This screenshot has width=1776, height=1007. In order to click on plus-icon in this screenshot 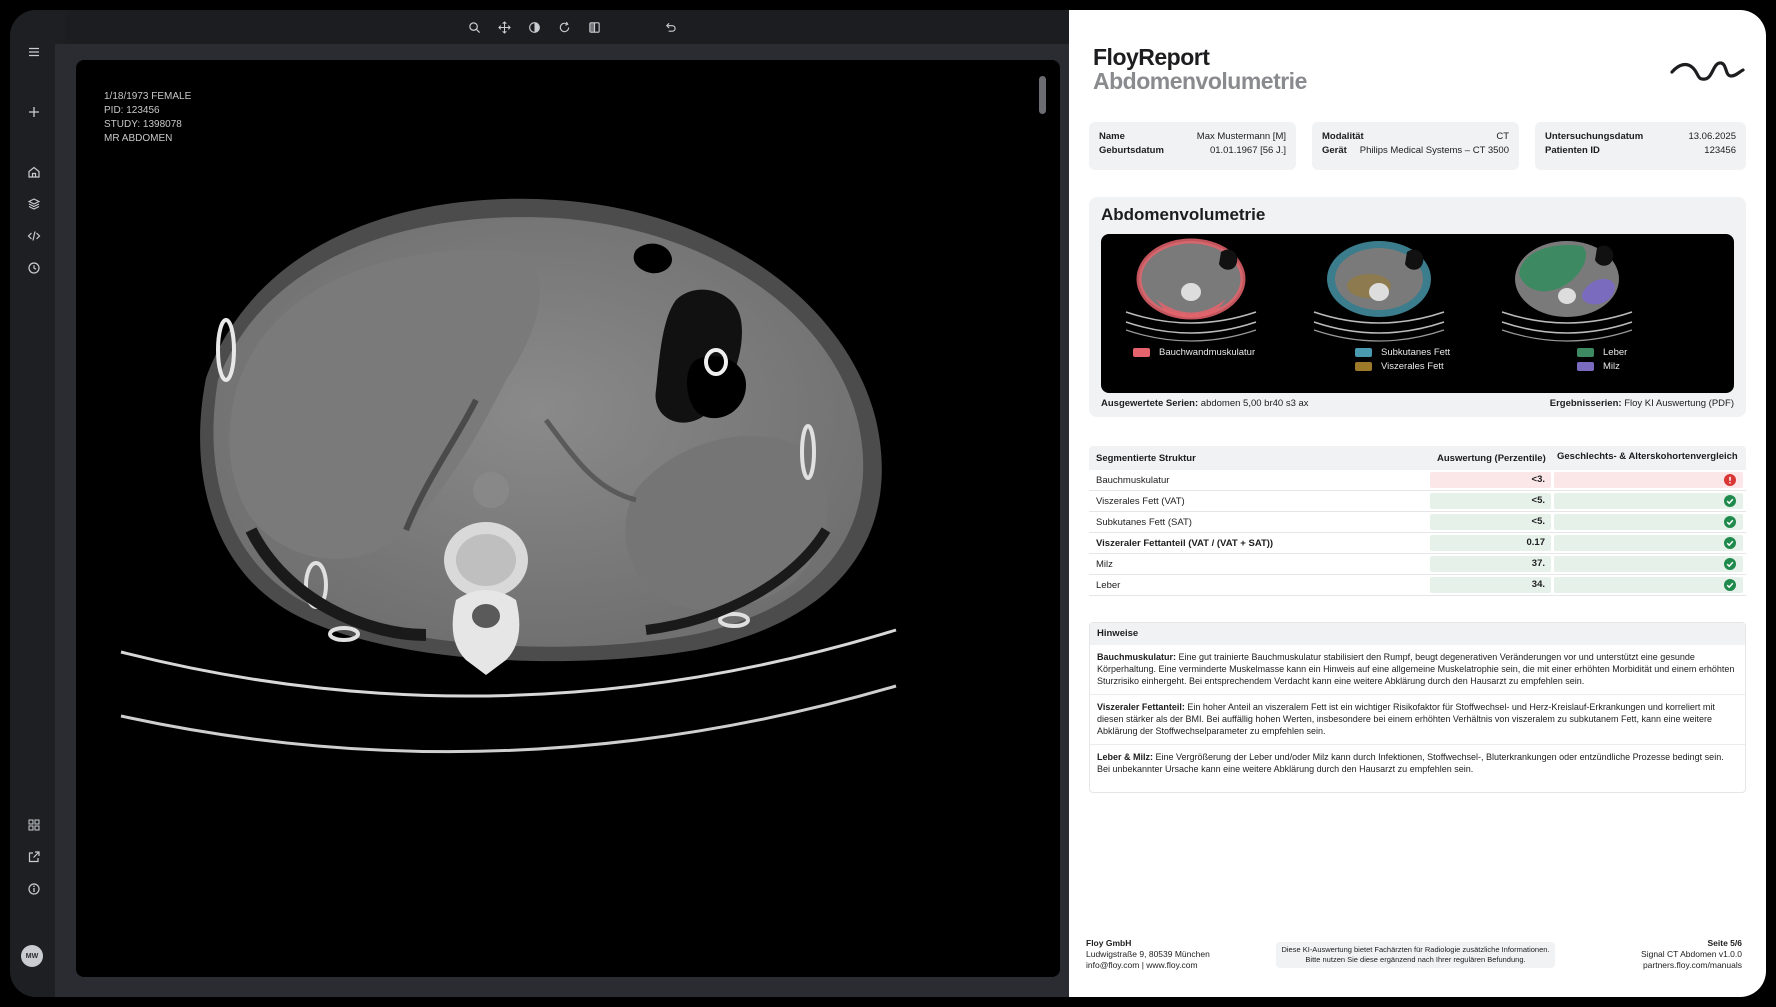, I will do `click(34, 112)`.